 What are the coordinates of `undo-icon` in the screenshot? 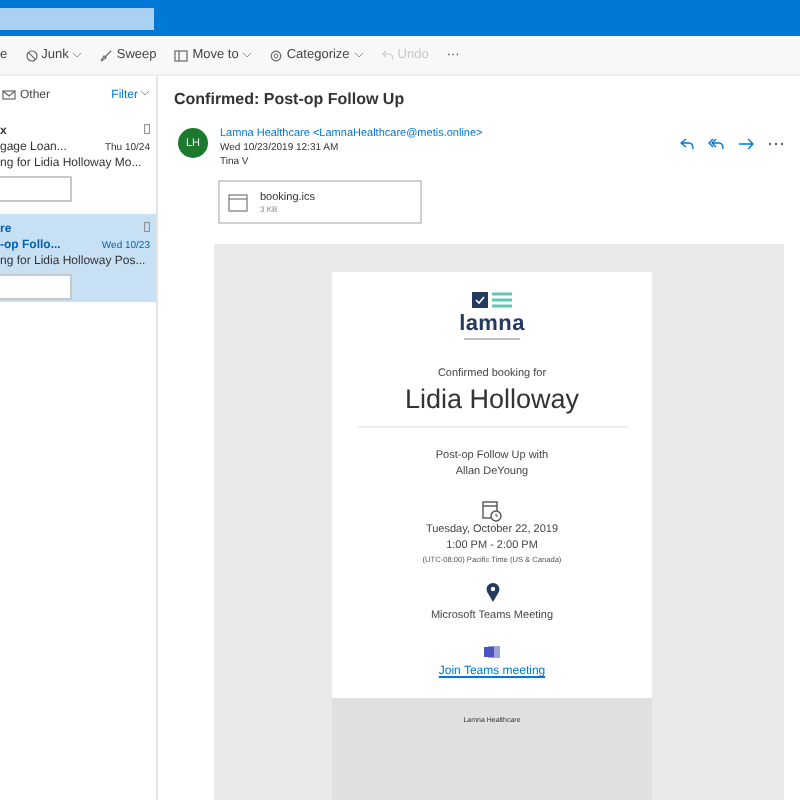 It's located at (387, 55).